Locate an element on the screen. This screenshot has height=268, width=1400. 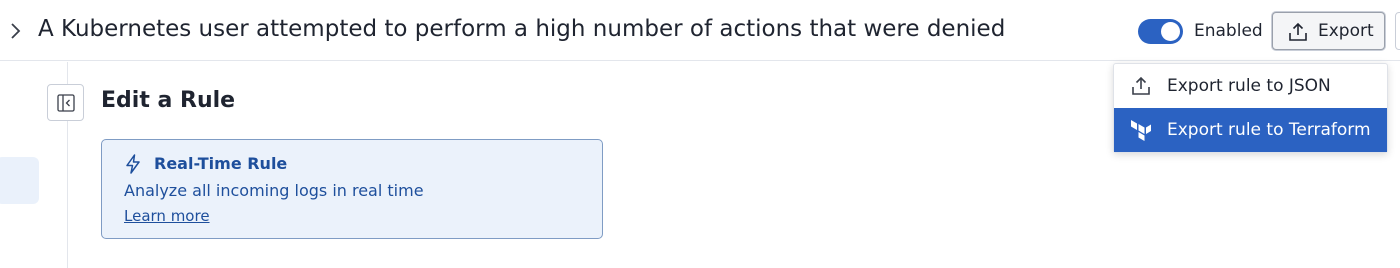
export-button: Export is located at coordinates (1328, 31).